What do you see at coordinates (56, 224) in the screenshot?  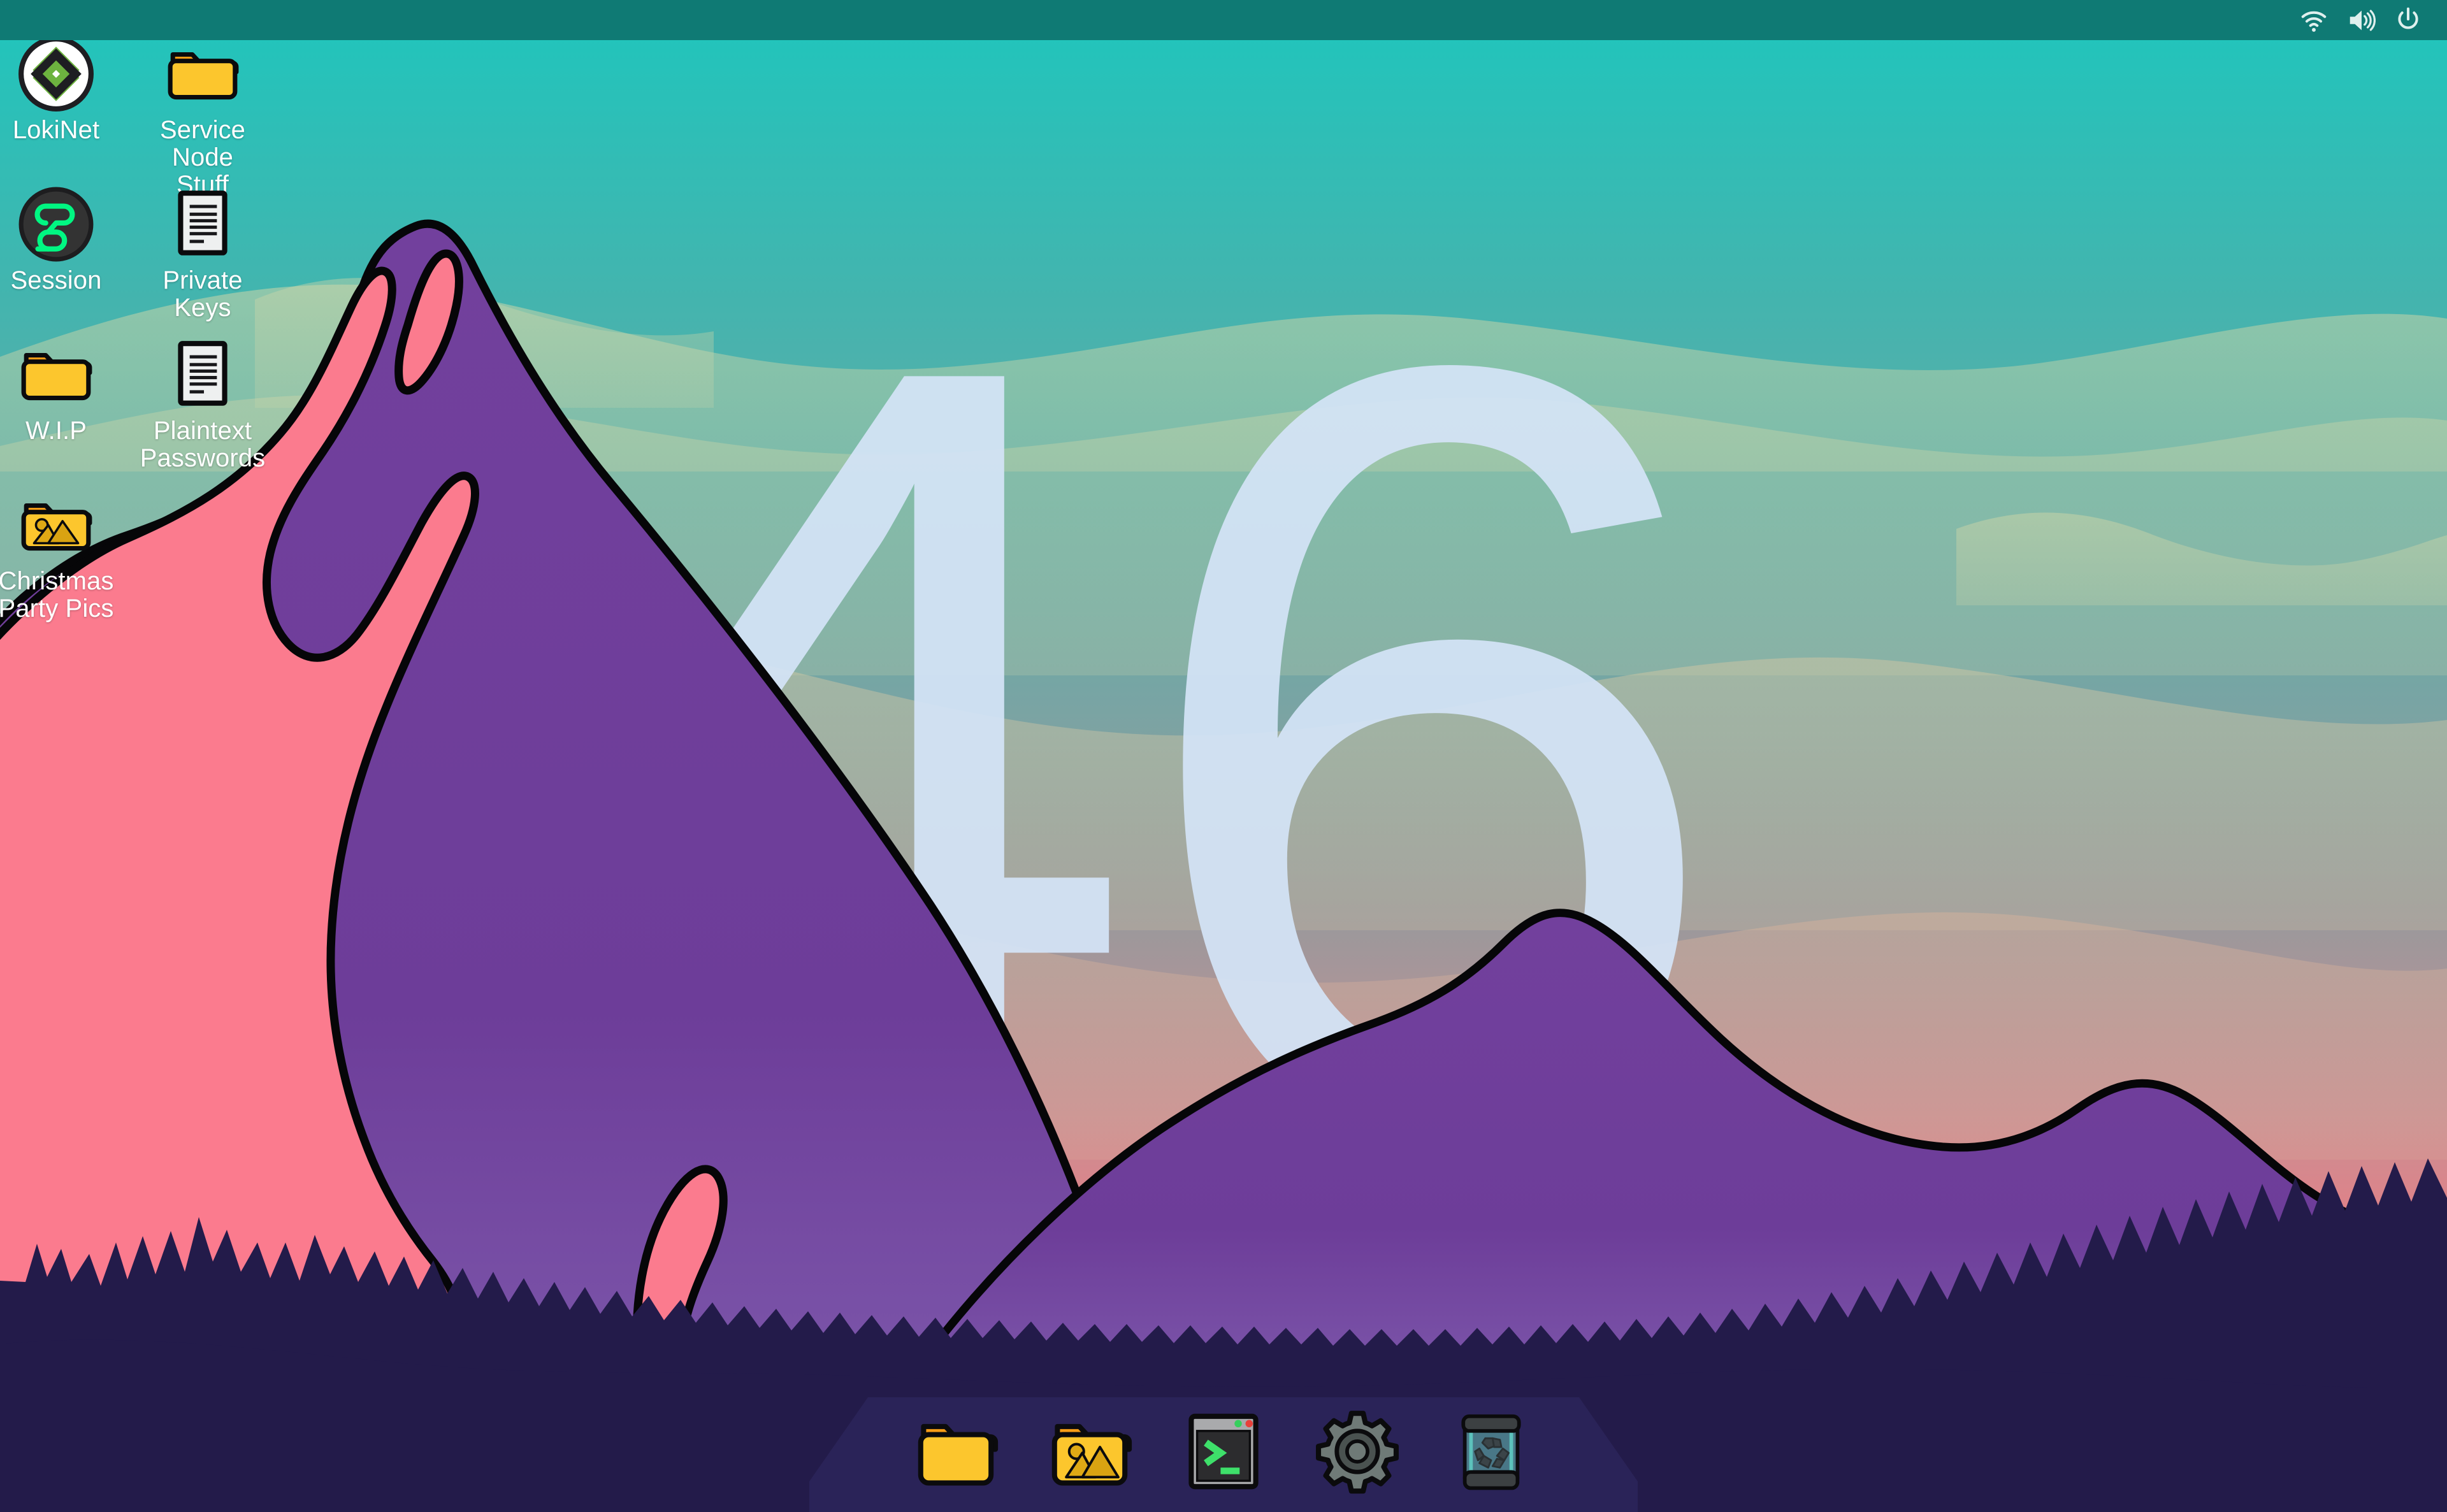 I see `session-app-icon` at bounding box center [56, 224].